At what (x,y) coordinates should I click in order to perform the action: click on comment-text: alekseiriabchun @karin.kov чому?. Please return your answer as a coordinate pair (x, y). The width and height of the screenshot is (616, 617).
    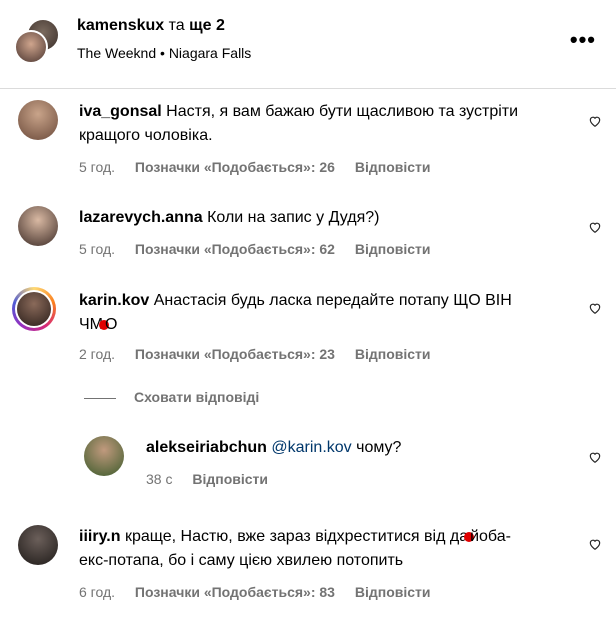
    Looking at the image, I should click on (274, 447).